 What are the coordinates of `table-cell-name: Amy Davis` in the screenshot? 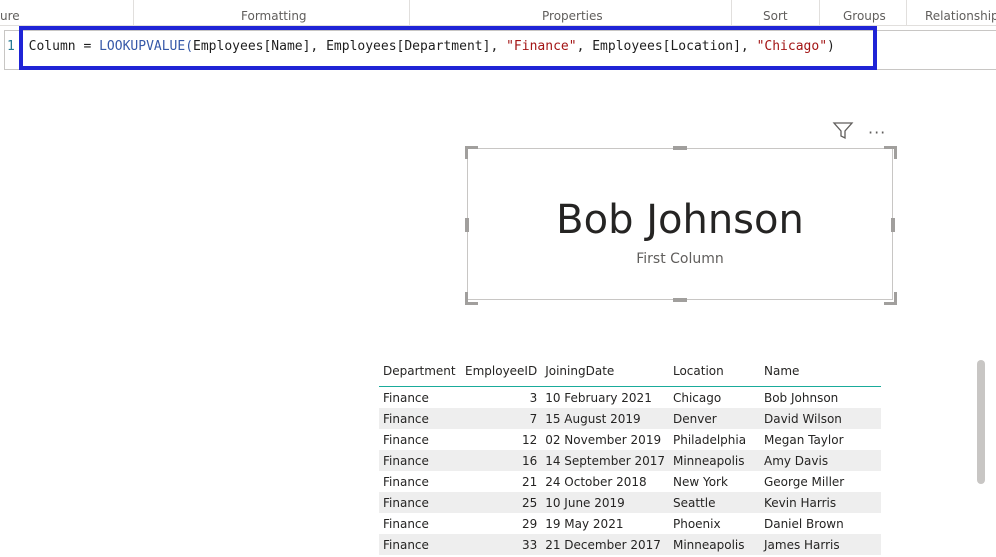 It's located at (820, 460).